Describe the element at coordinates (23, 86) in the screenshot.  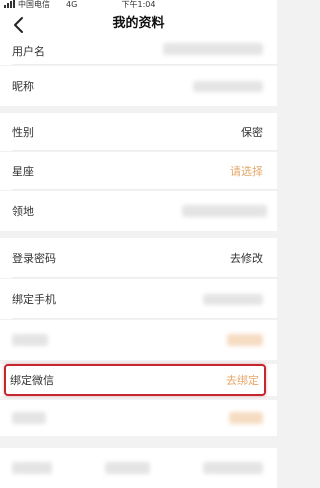
I see `row-label-nickname: 昵称` at that location.